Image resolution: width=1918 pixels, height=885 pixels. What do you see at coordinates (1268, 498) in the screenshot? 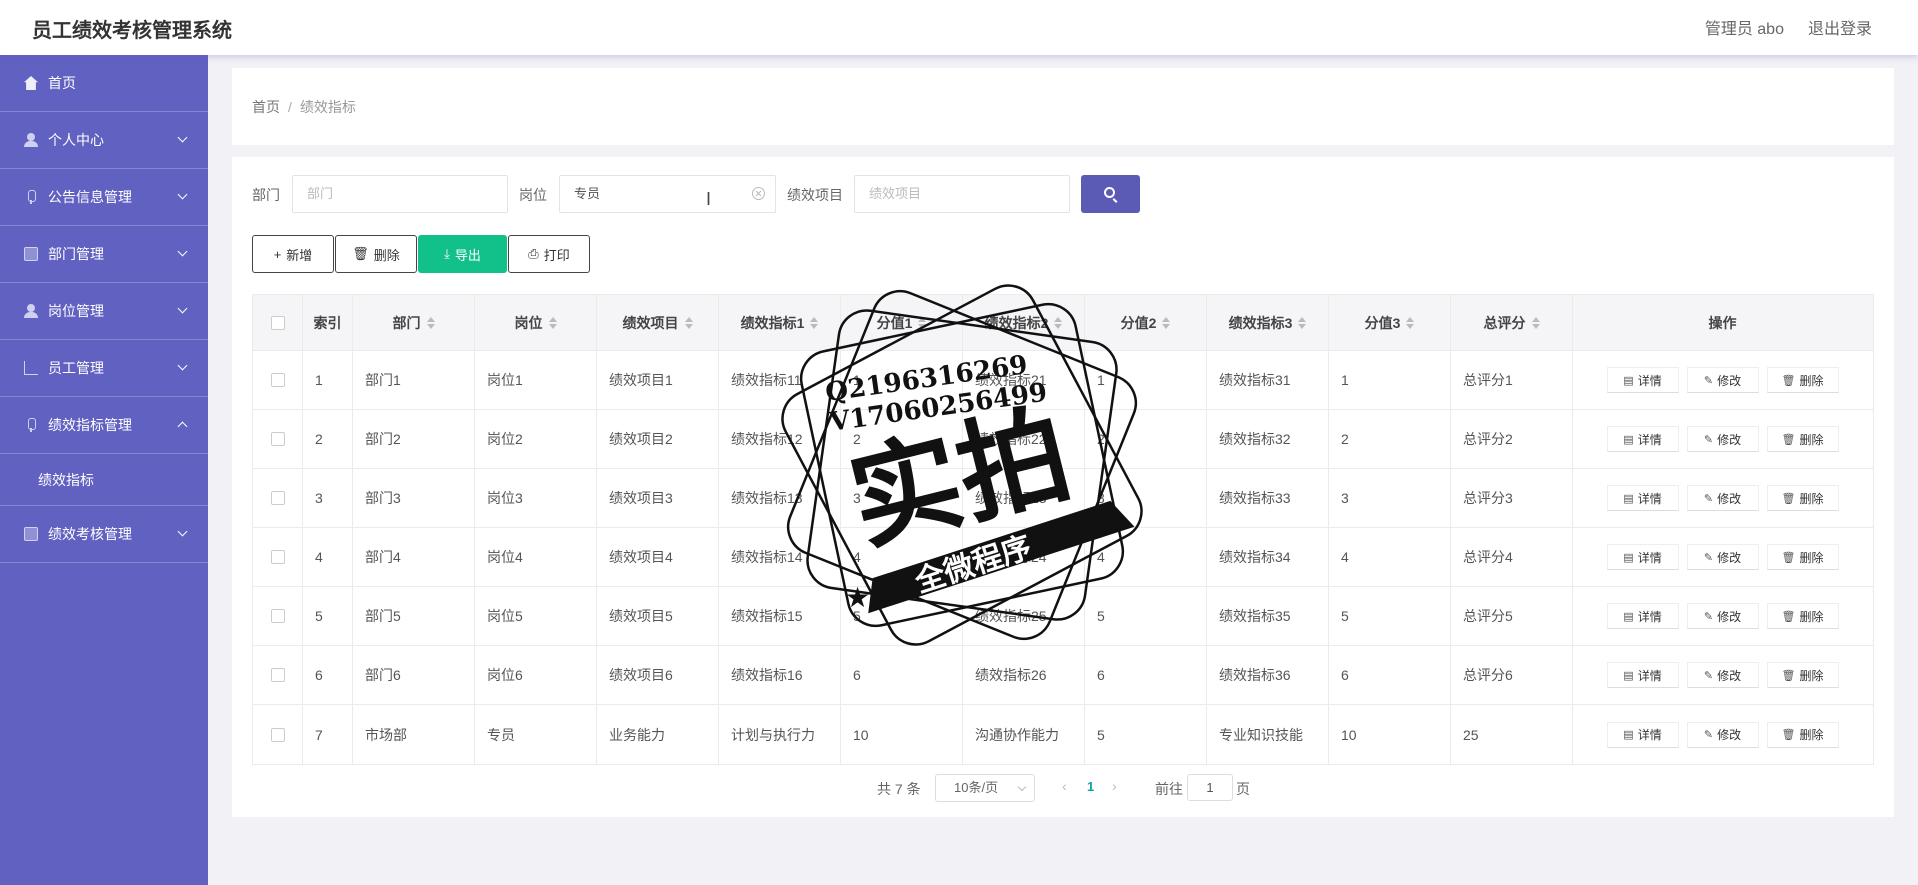
I see `cell-kpi3: 绩效指标33` at bounding box center [1268, 498].